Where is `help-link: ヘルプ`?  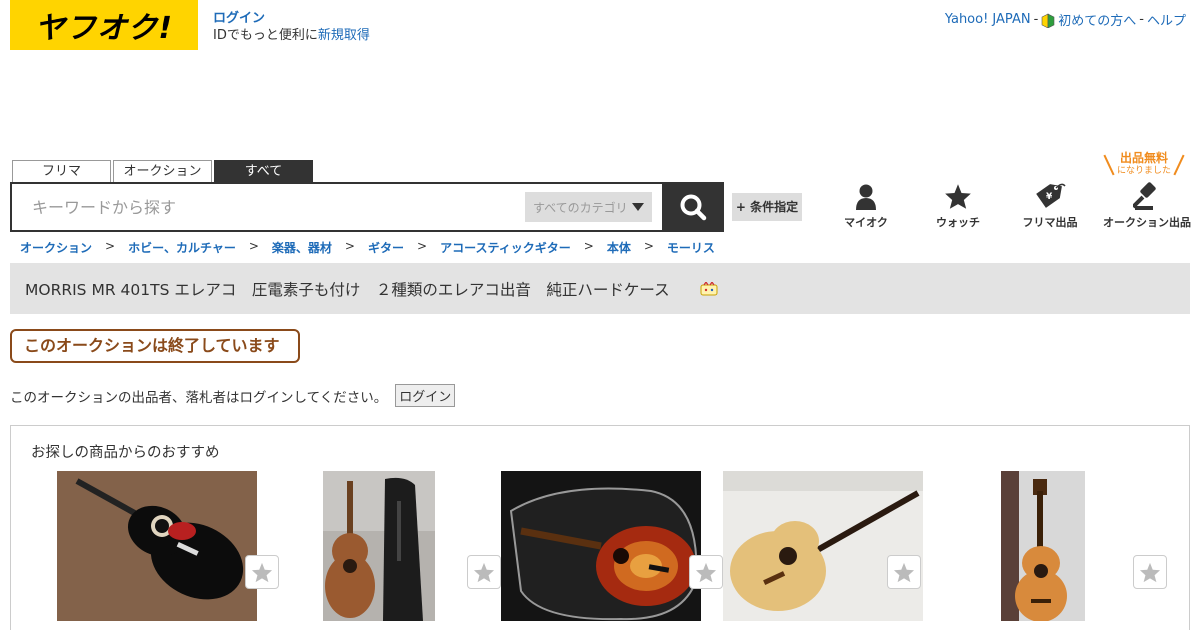 help-link: ヘルプ is located at coordinates (1166, 19).